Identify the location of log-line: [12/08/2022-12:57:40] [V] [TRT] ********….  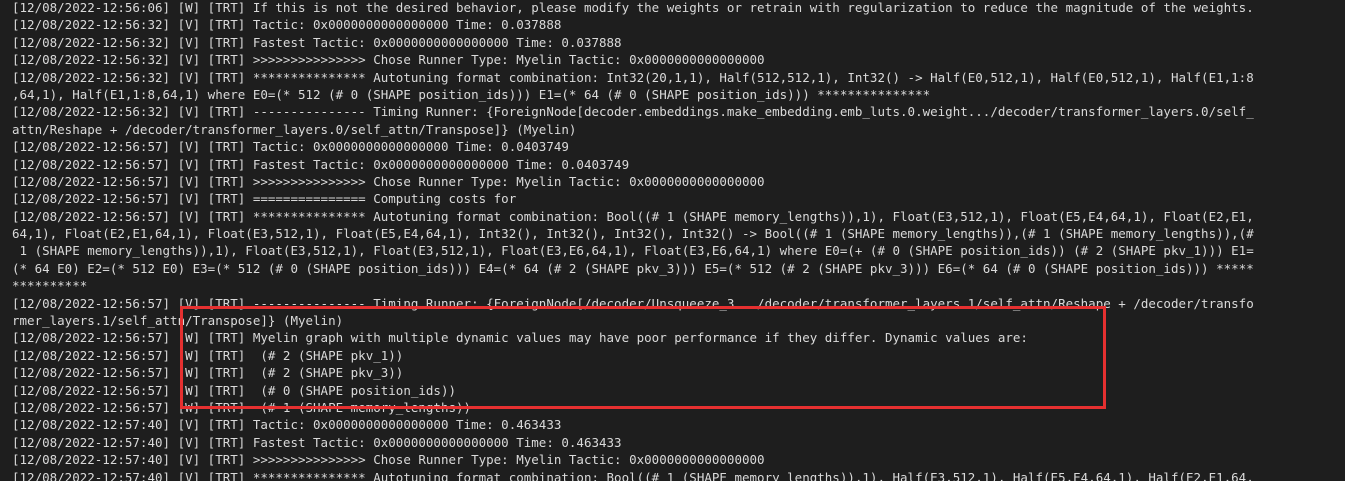
(633, 475).